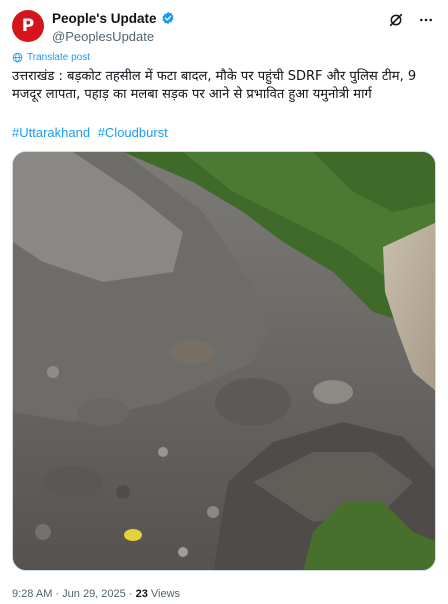 This screenshot has width=448, height=604. What do you see at coordinates (51, 132) in the screenshot?
I see `hashtag-uttarakhand: #Uttarakhand` at bounding box center [51, 132].